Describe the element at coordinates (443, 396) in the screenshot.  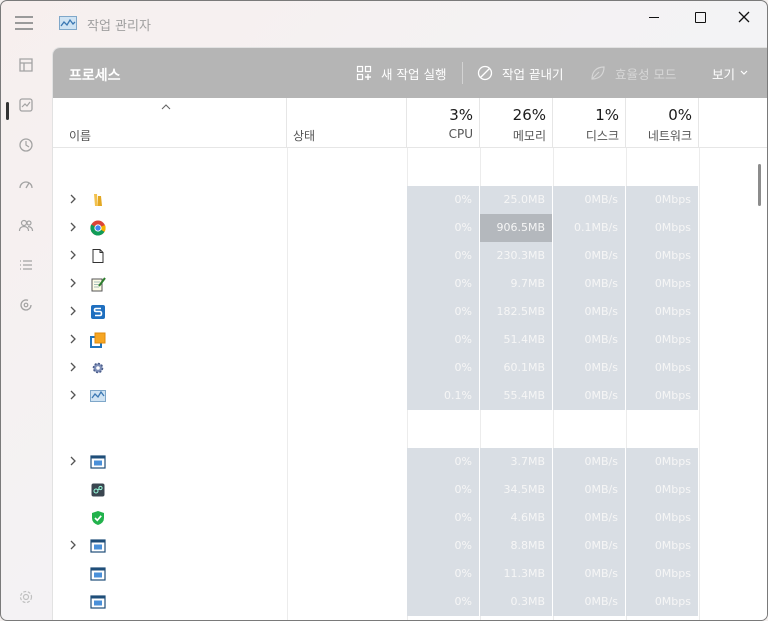
I see `cpu-cell: 0.1%` at that location.